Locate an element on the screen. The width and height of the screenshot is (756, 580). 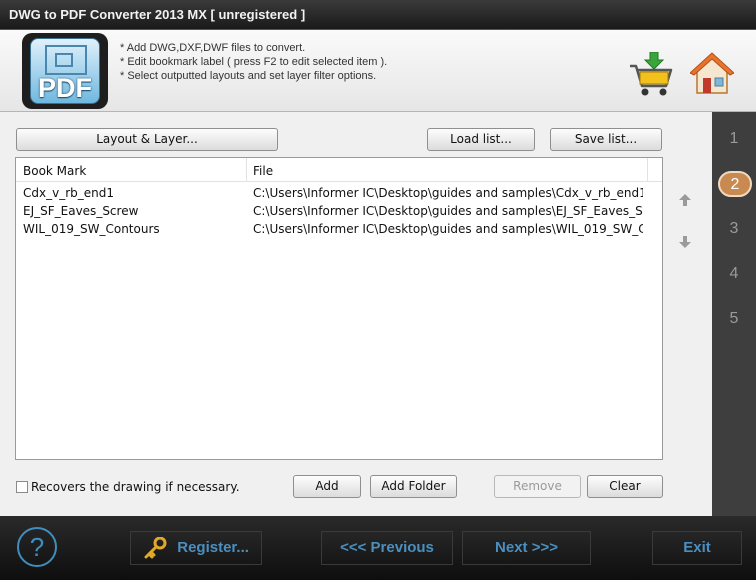
step-indicator: 1 2 3 4 5 is located at coordinates (734, 314).